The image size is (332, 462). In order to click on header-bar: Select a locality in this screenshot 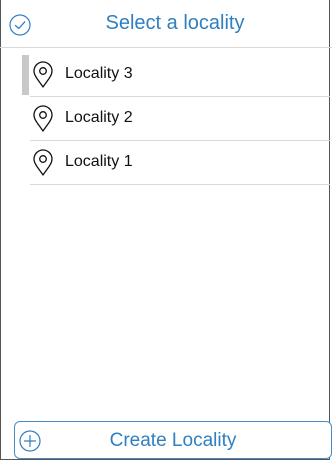, I will do `click(166, 24)`.